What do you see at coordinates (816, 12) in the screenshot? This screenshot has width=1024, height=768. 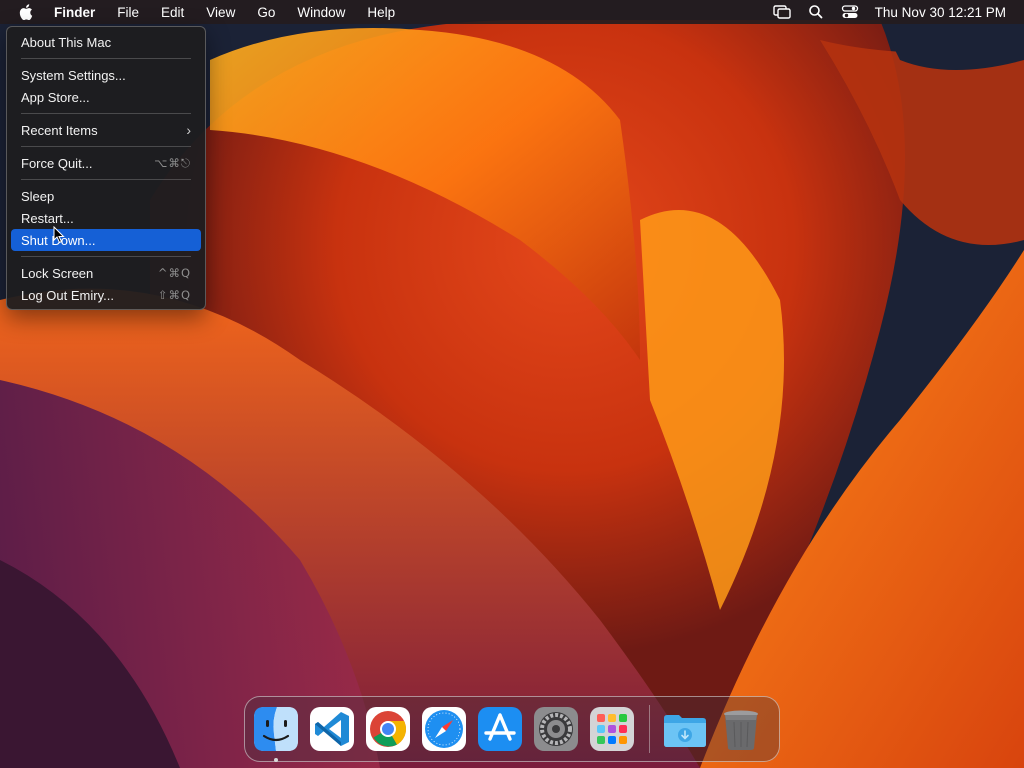 I see `spotlight-search-icon` at bounding box center [816, 12].